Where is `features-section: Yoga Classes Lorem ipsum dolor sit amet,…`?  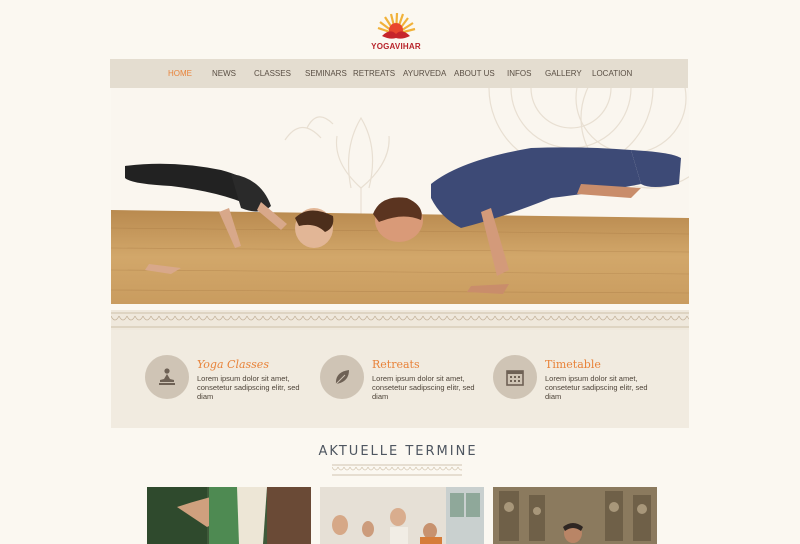 features-section: Yoga Classes Lorem ipsum dolor sit amet,… is located at coordinates (400, 379).